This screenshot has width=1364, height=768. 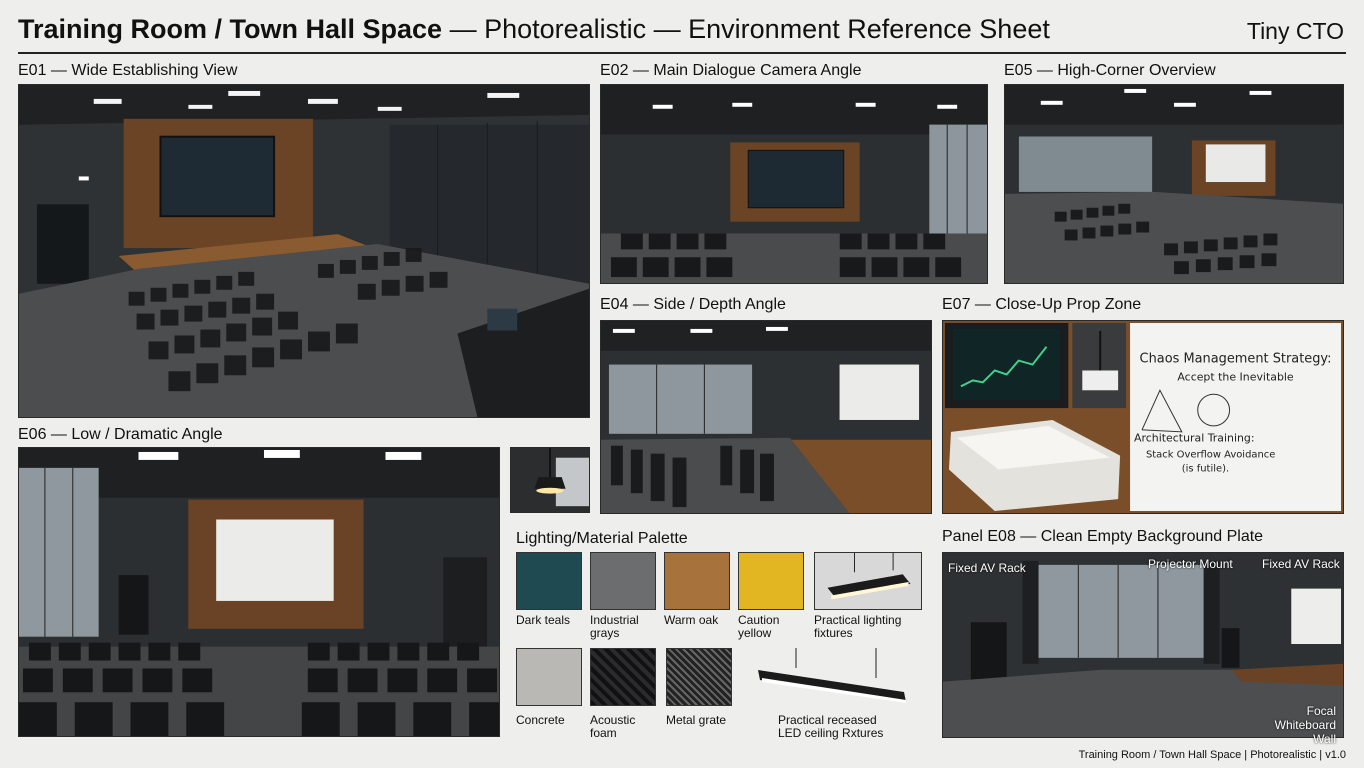 I want to click on label-e05: E05 — High-Corner Overview, so click(x=1110, y=70).